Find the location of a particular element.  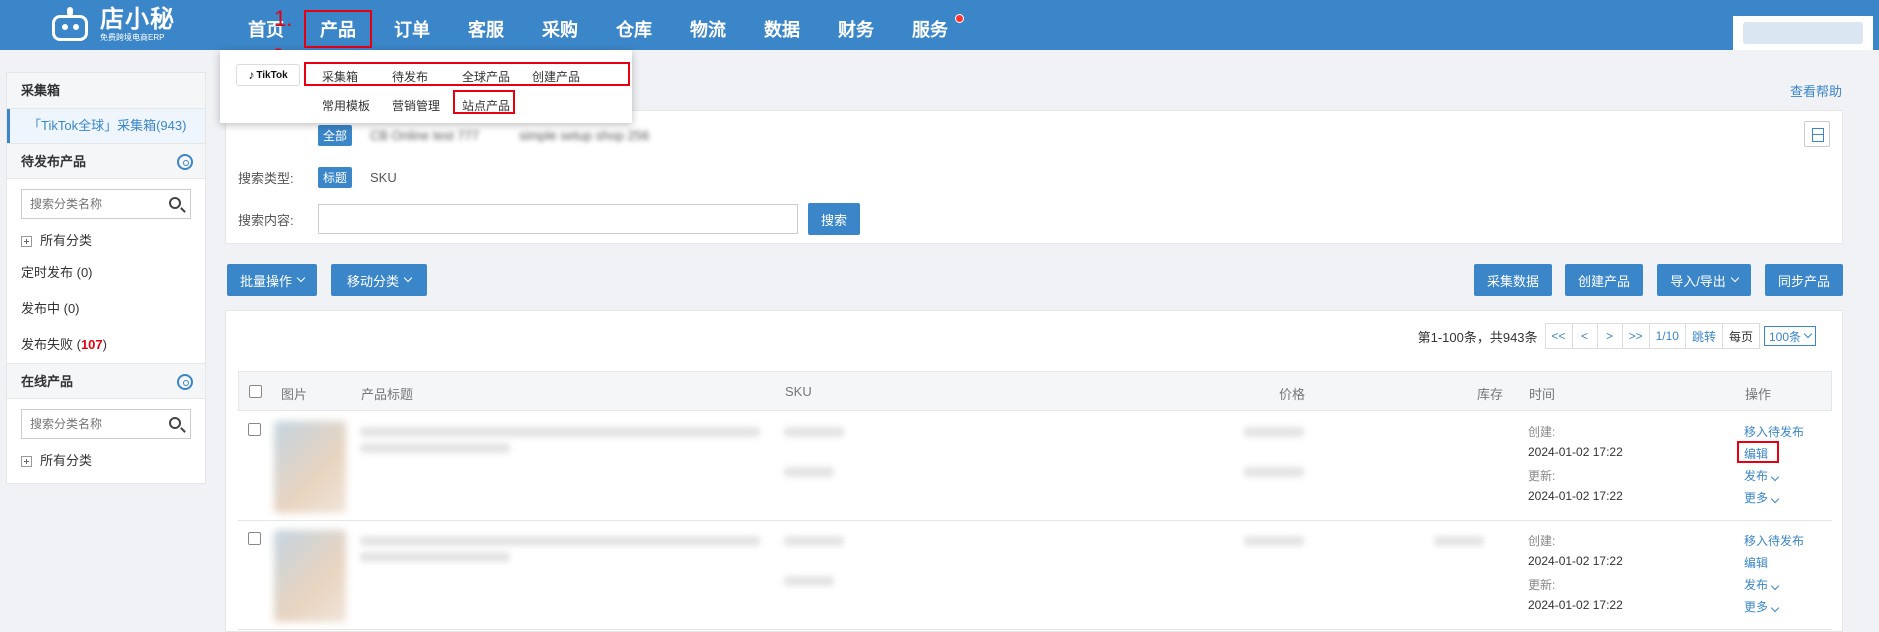

user-account-box is located at coordinates (1803, 33).